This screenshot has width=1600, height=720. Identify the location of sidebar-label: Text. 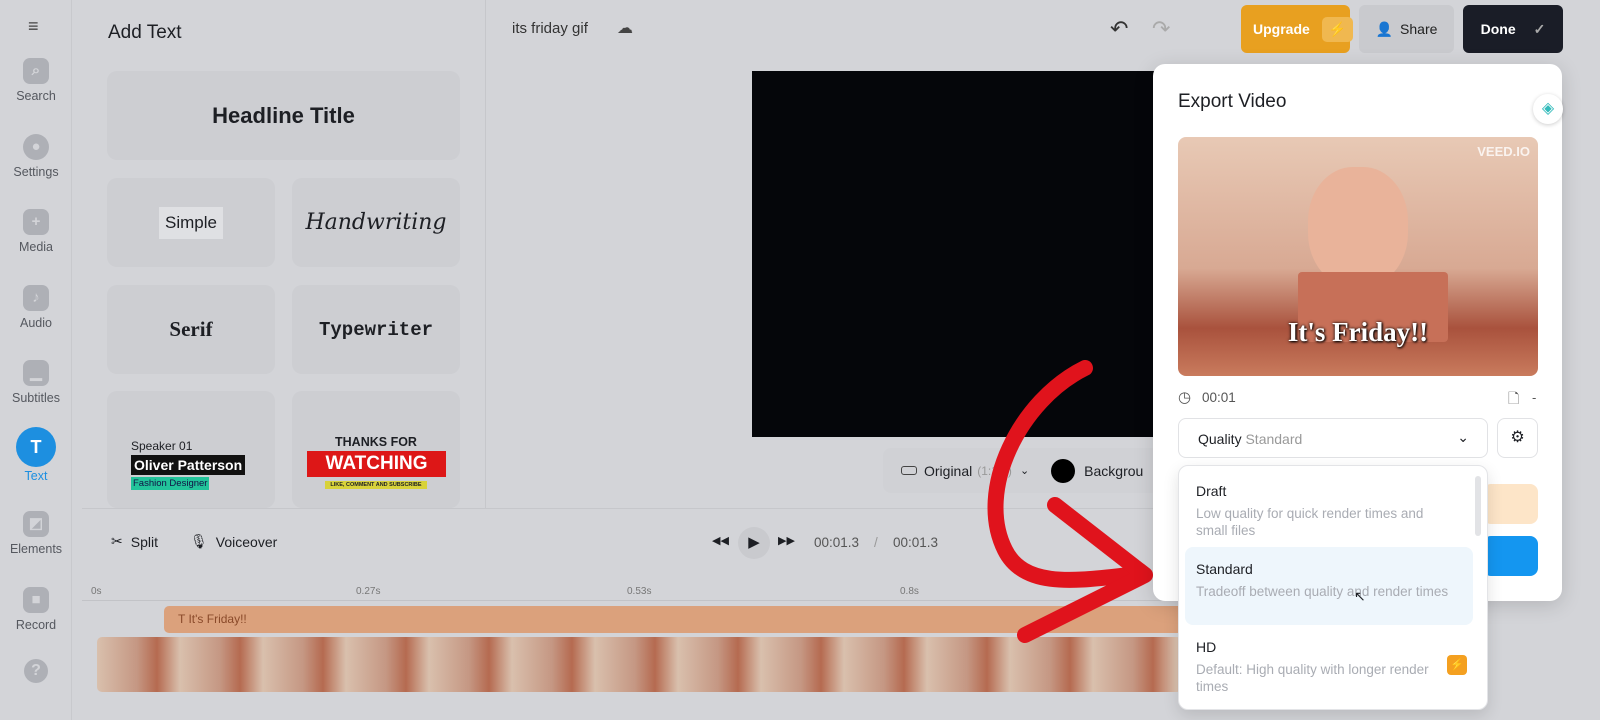
(36, 476).